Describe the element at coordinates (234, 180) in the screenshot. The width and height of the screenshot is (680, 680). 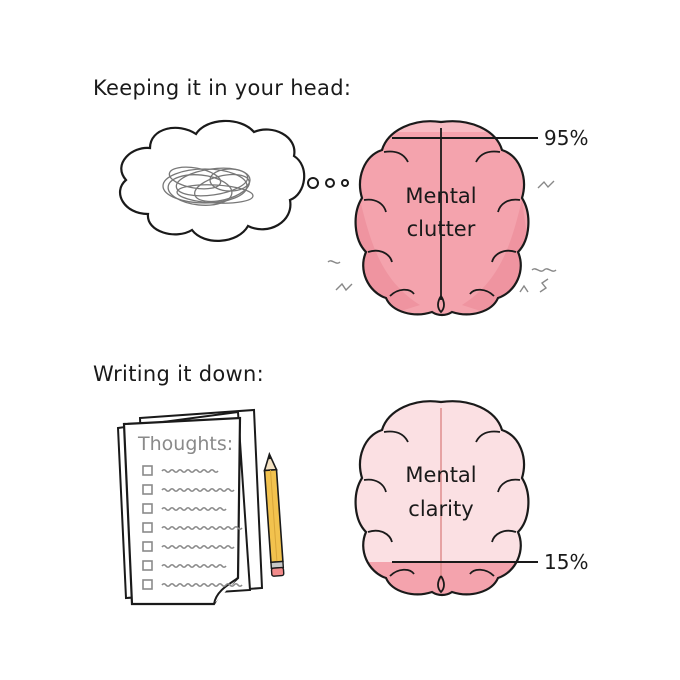
I see `thought-cloud-icon` at that location.